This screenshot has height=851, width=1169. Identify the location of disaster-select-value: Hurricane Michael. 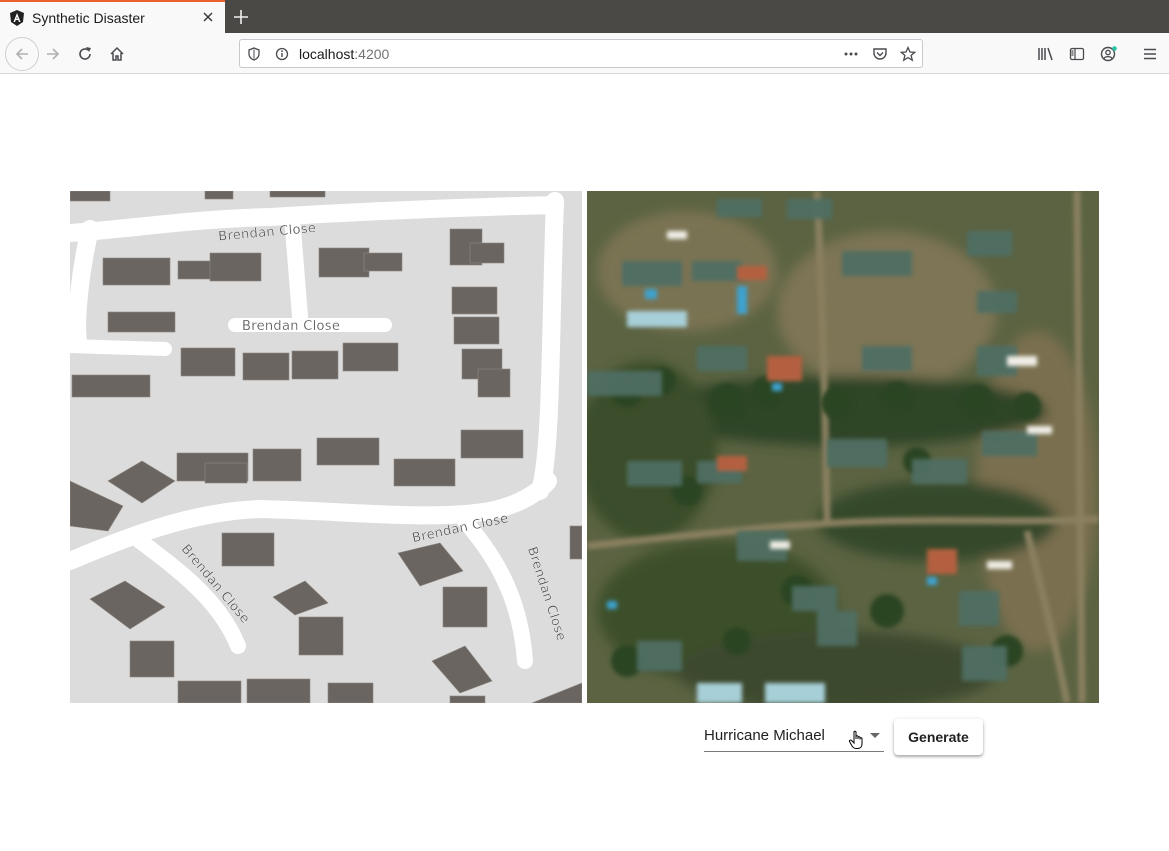
(764, 735).